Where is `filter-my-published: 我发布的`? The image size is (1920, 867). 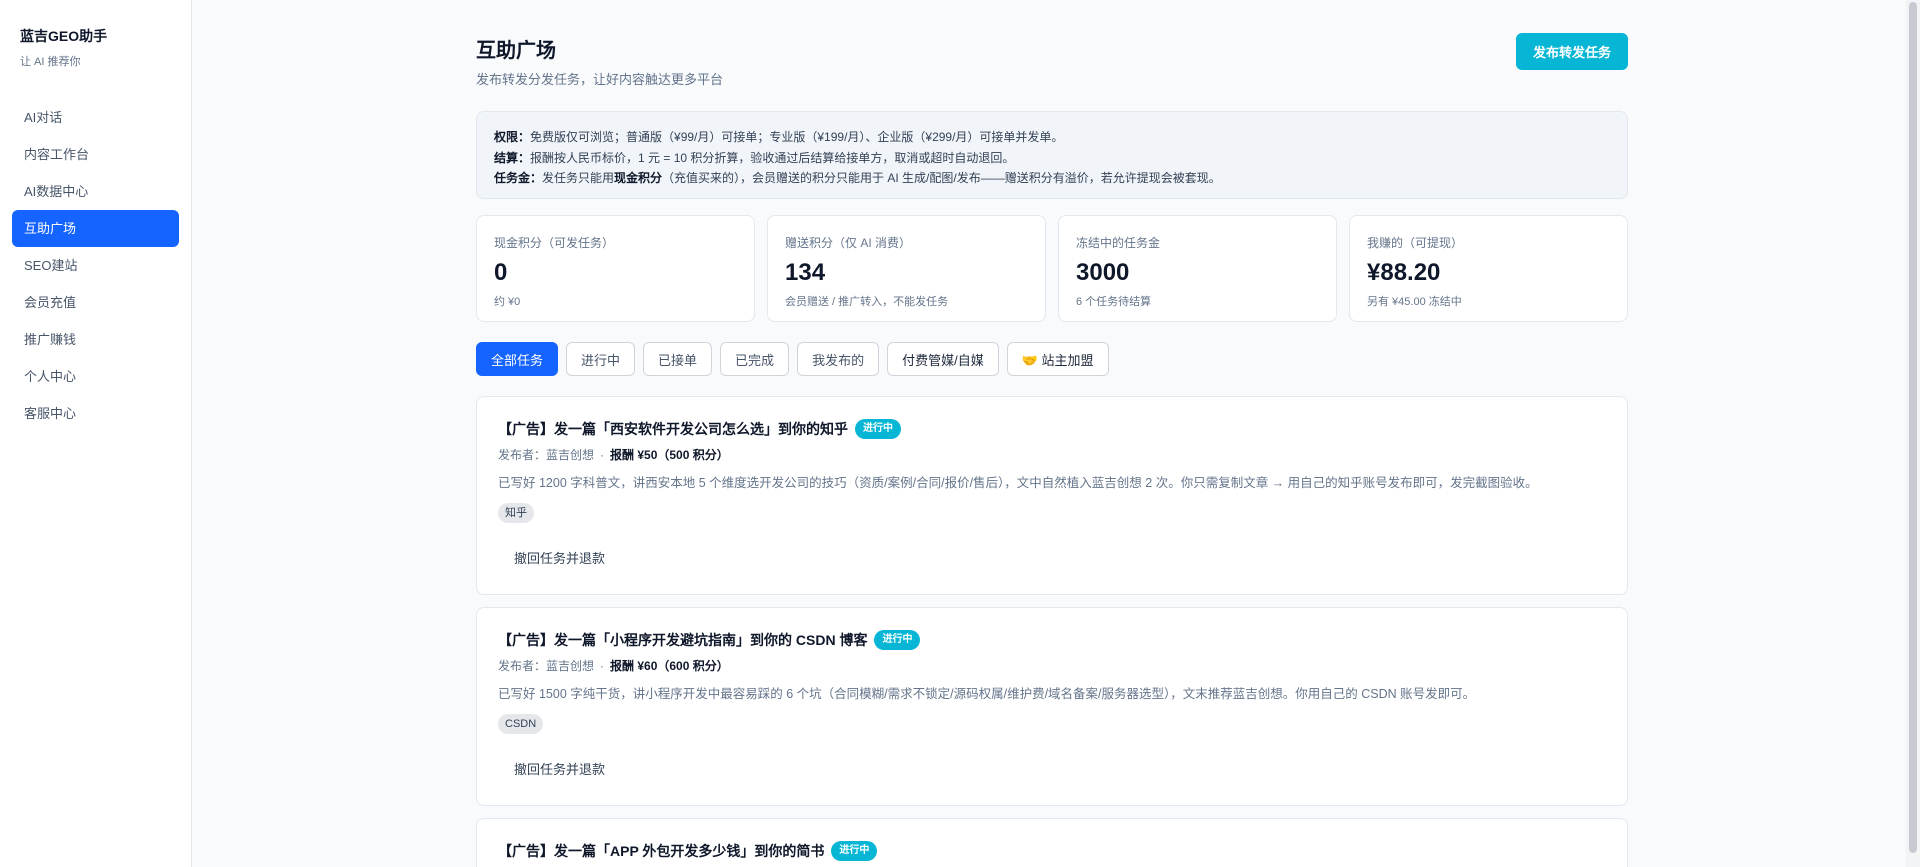
filter-my-published: 我发布的 is located at coordinates (838, 359).